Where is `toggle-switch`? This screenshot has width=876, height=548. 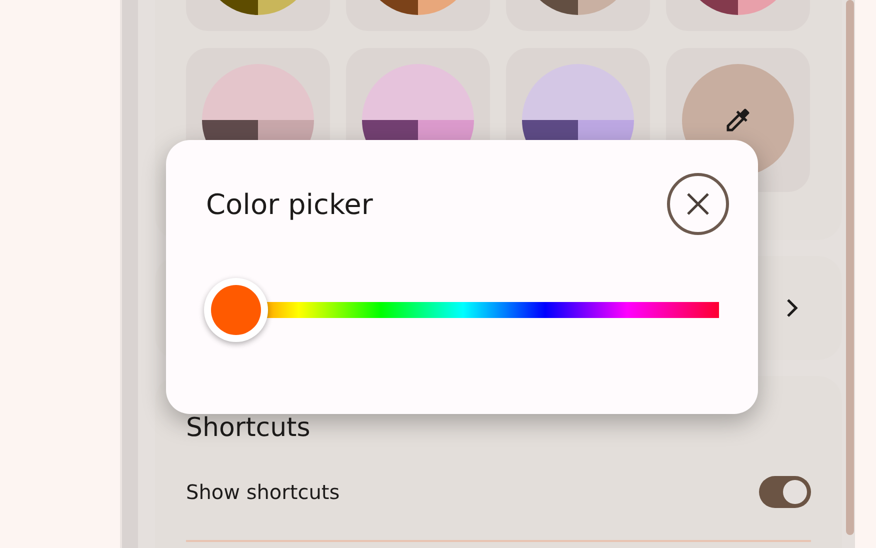 toggle-switch is located at coordinates (785, 492).